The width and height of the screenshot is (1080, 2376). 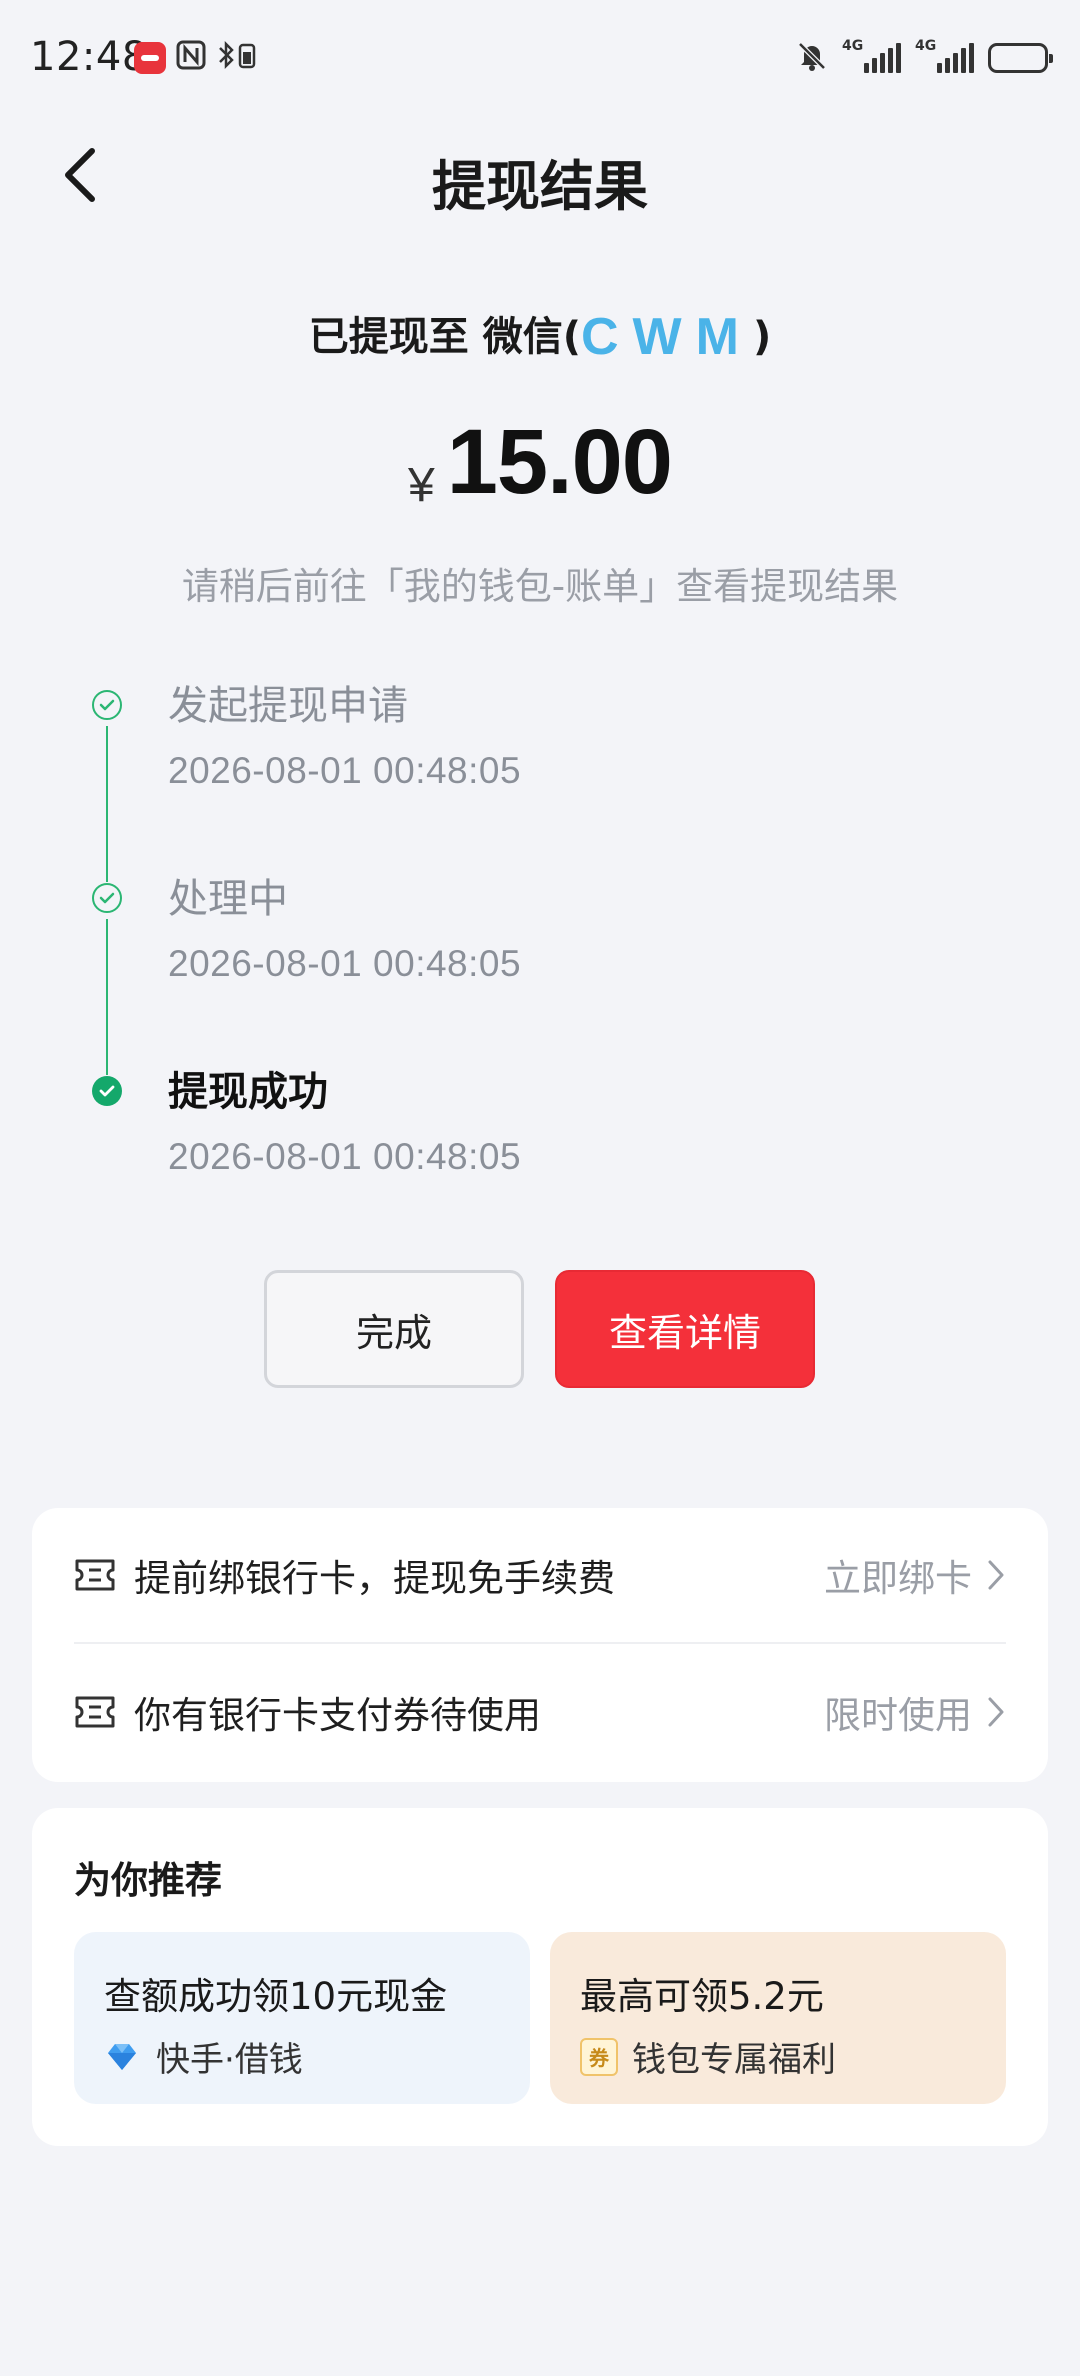 What do you see at coordinates (898, 1715) in the screenshot?
I see `promo-action-label: 限时使用` at bounding box center [898, 1715].